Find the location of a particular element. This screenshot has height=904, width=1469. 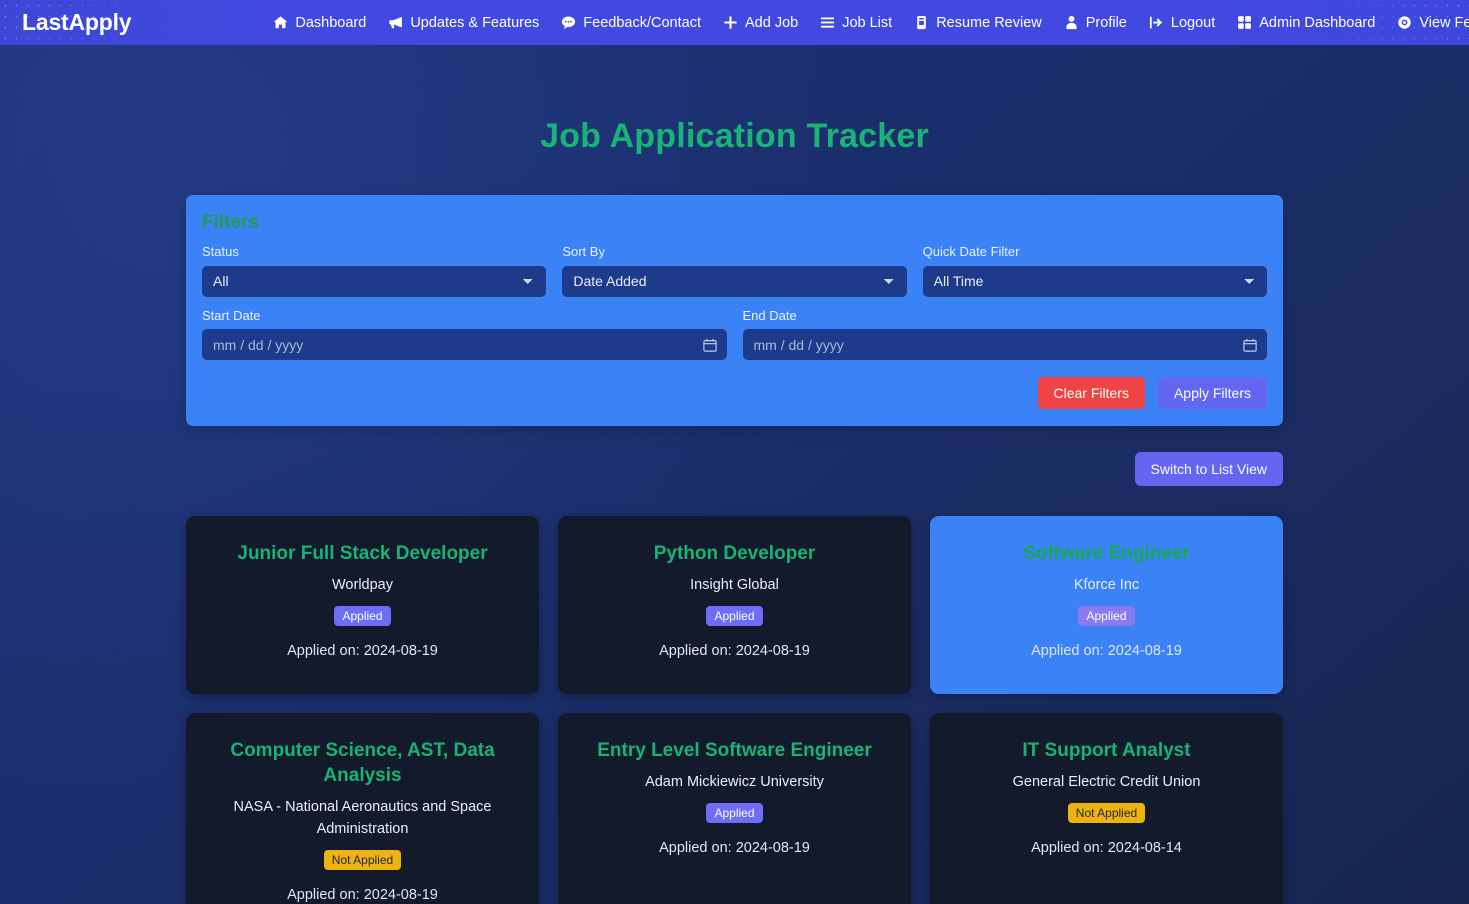

nav-link-add-job: Add Job is located at coordinates (760, 23).